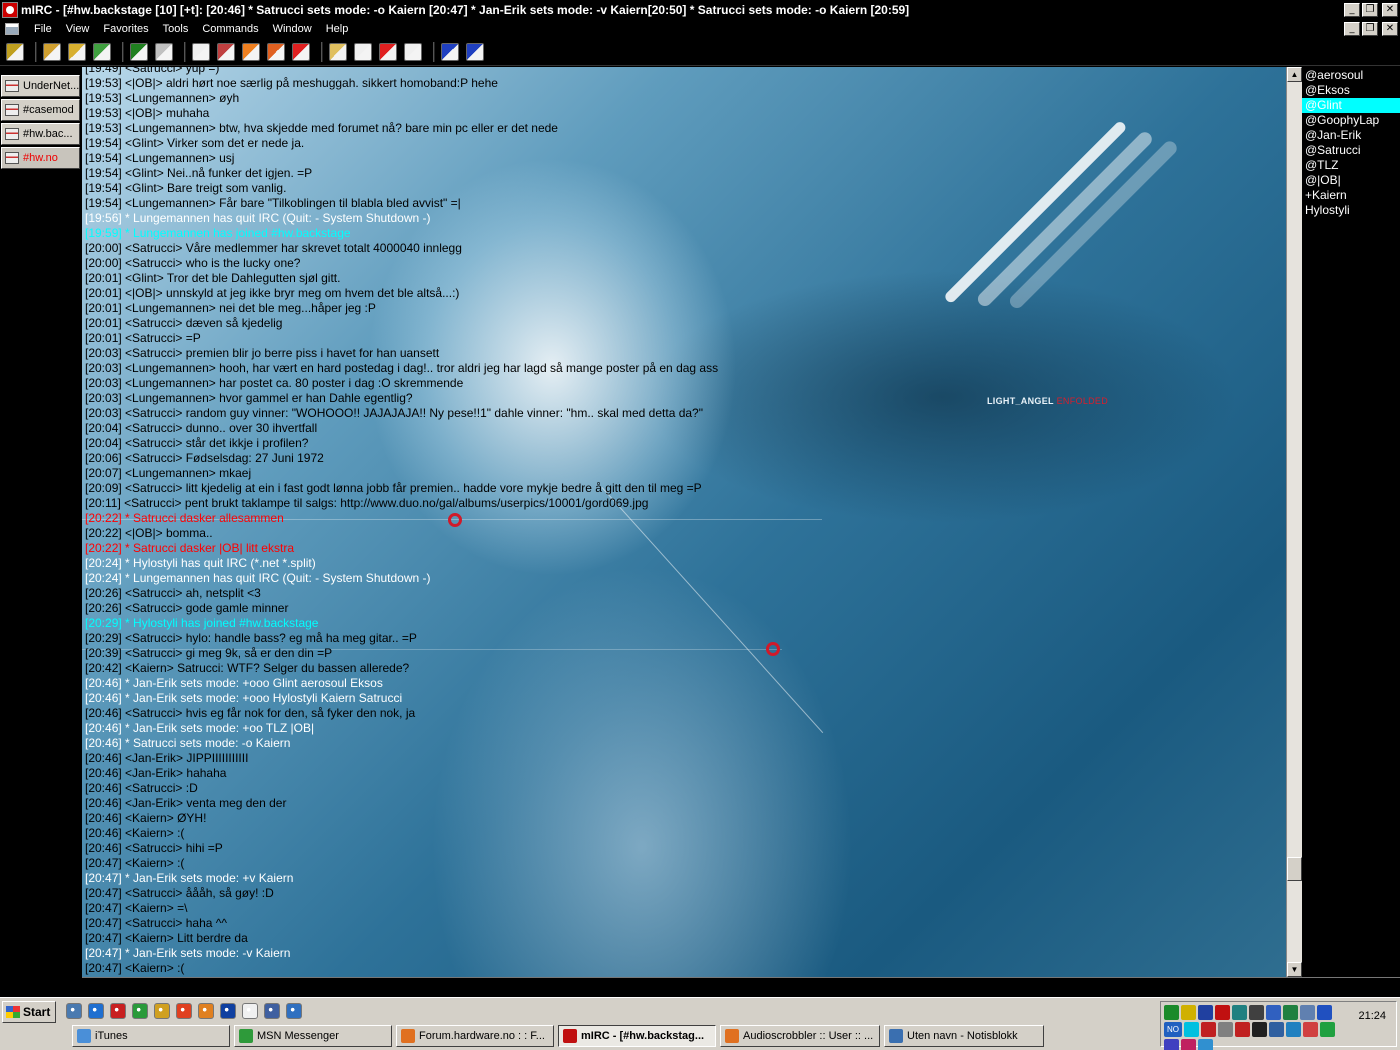  What do you see at coordinates (162, 1011) in the screenshot?
I see `tool-icon` at bounding box center [162, 1011].